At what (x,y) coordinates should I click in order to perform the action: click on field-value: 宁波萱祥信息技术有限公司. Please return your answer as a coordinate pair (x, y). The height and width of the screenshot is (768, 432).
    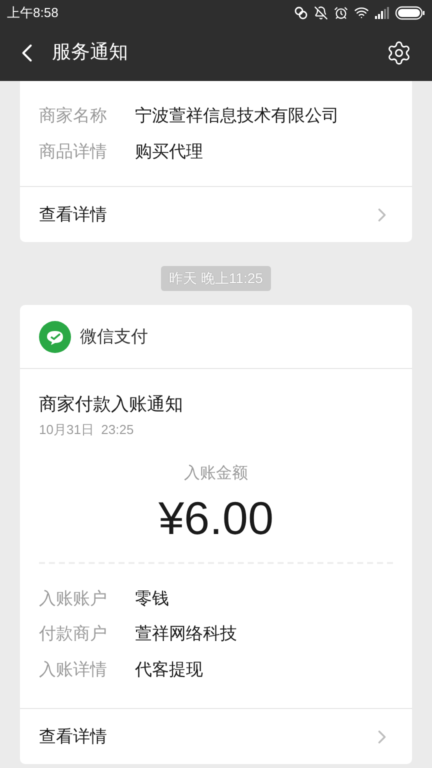
    Looking at the image, I should click on (237, 116).